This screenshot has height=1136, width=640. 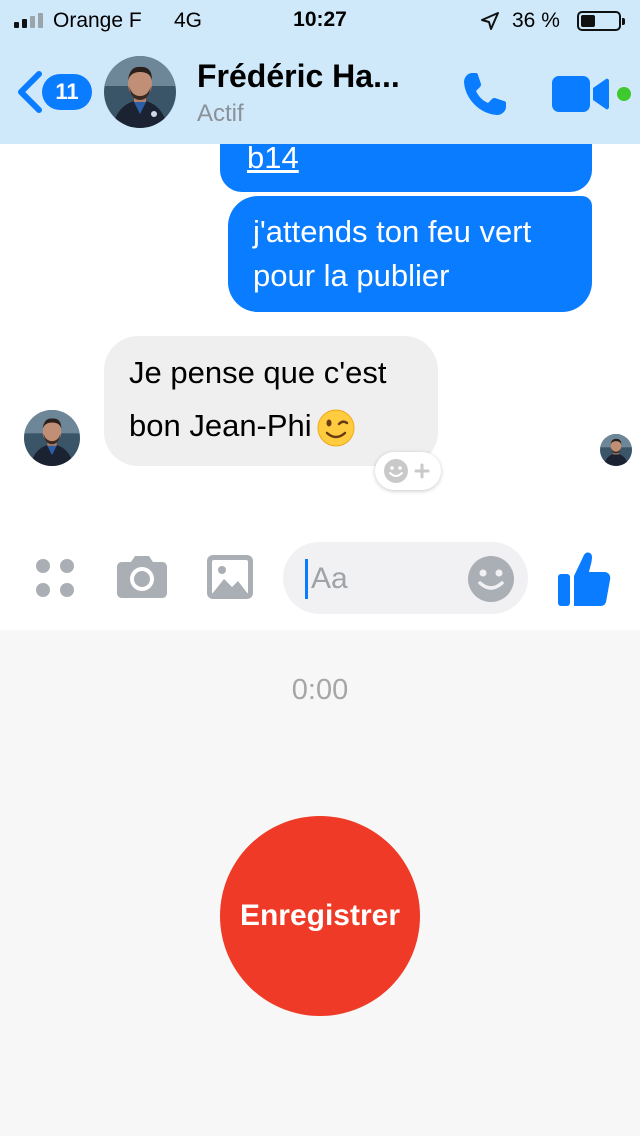 What do you see at coordinates (490, 21) in the screenshot?
I see `location-arrow-icon` at bounding box center [490, 21].